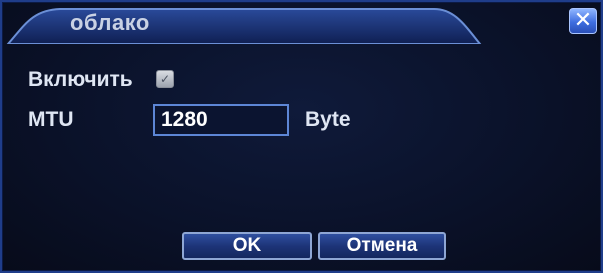 The image size is (603, 273). I want to click on close-button: ✕, so click(583, 21).